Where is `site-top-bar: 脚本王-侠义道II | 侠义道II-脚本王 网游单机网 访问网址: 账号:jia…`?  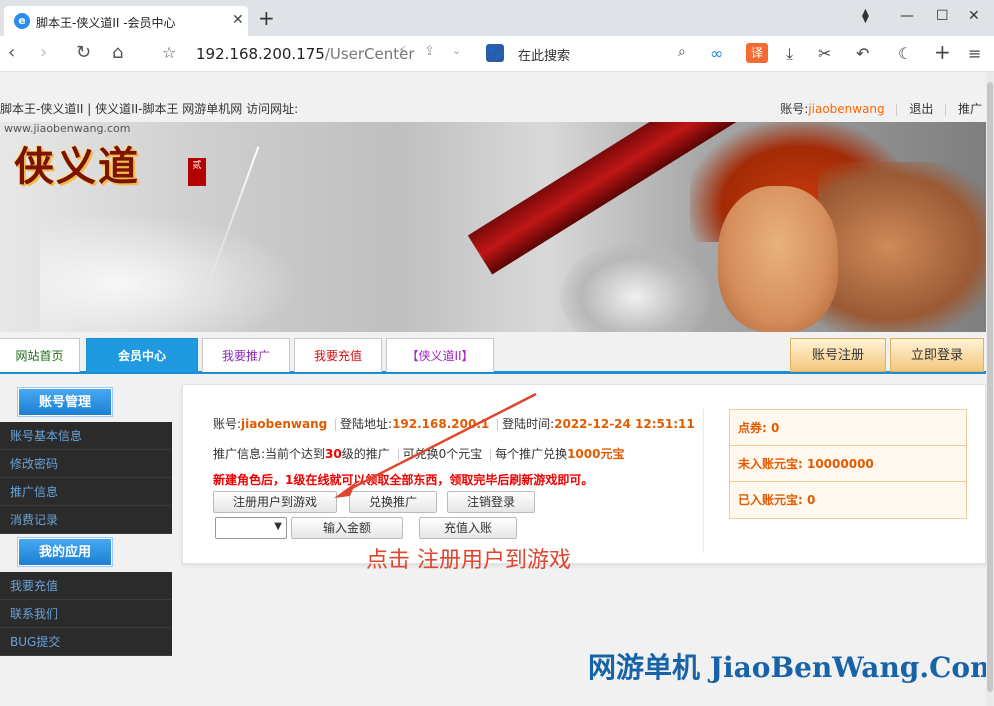
site-top-bar: 脚本王-侠义道II | 侠义道II-脚本王 网游单机网 访问网址: 账号:jia… is located at coordinates (497, 108).